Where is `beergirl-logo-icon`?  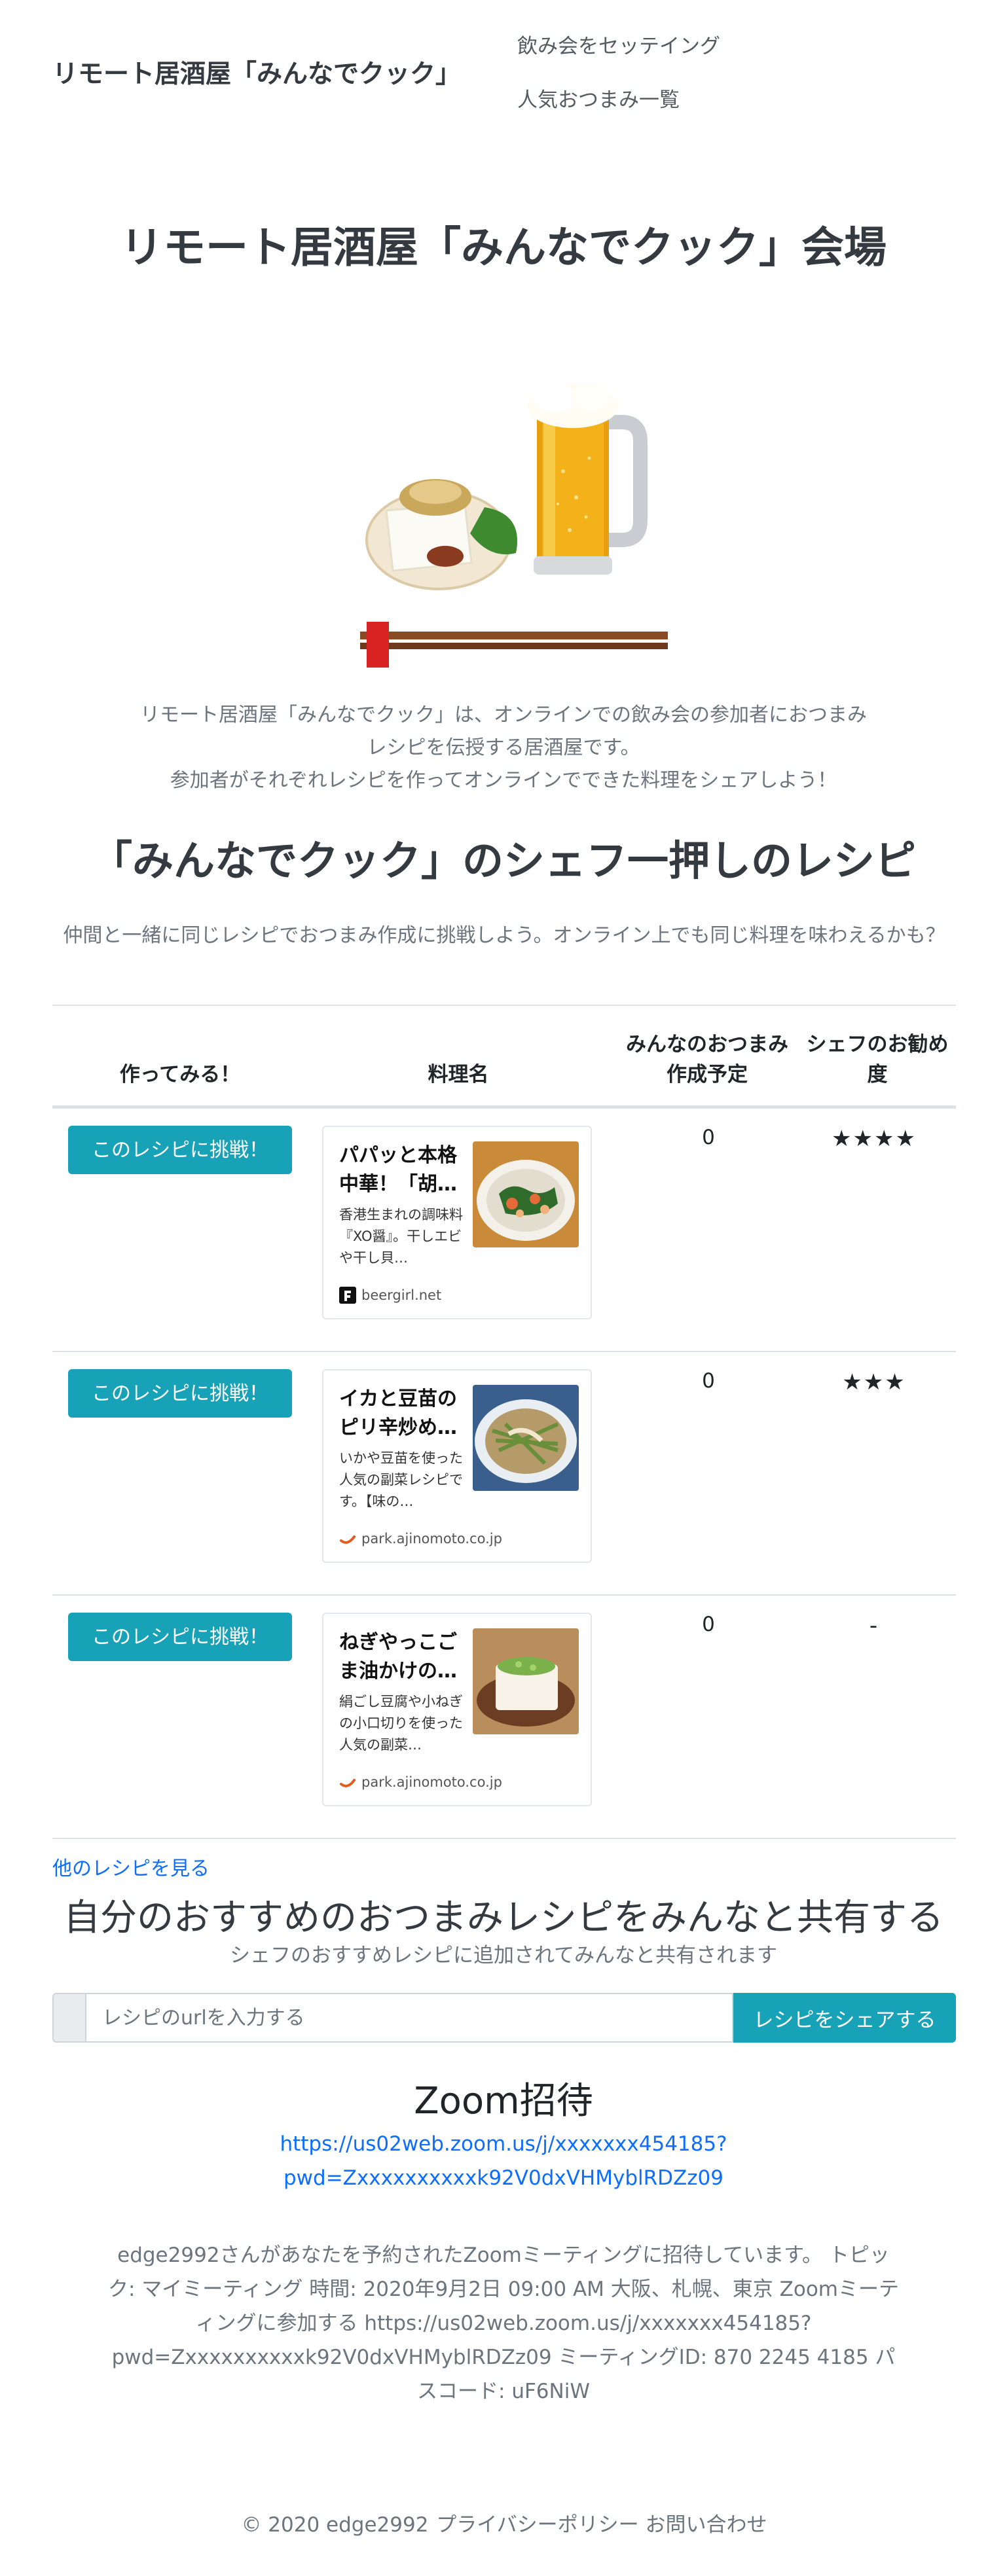
beergirl-logo-icon is located at coordinates (347, 1295).